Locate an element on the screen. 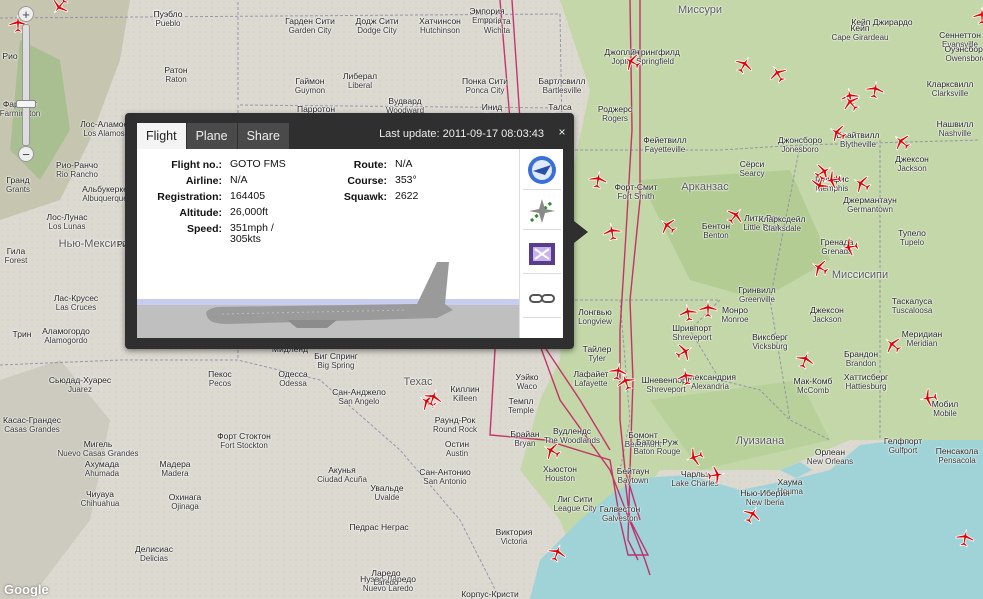 Image resolution: width=983 pixels, height=599 pixels. course-label: Course: is located at coordinates (367, 181).